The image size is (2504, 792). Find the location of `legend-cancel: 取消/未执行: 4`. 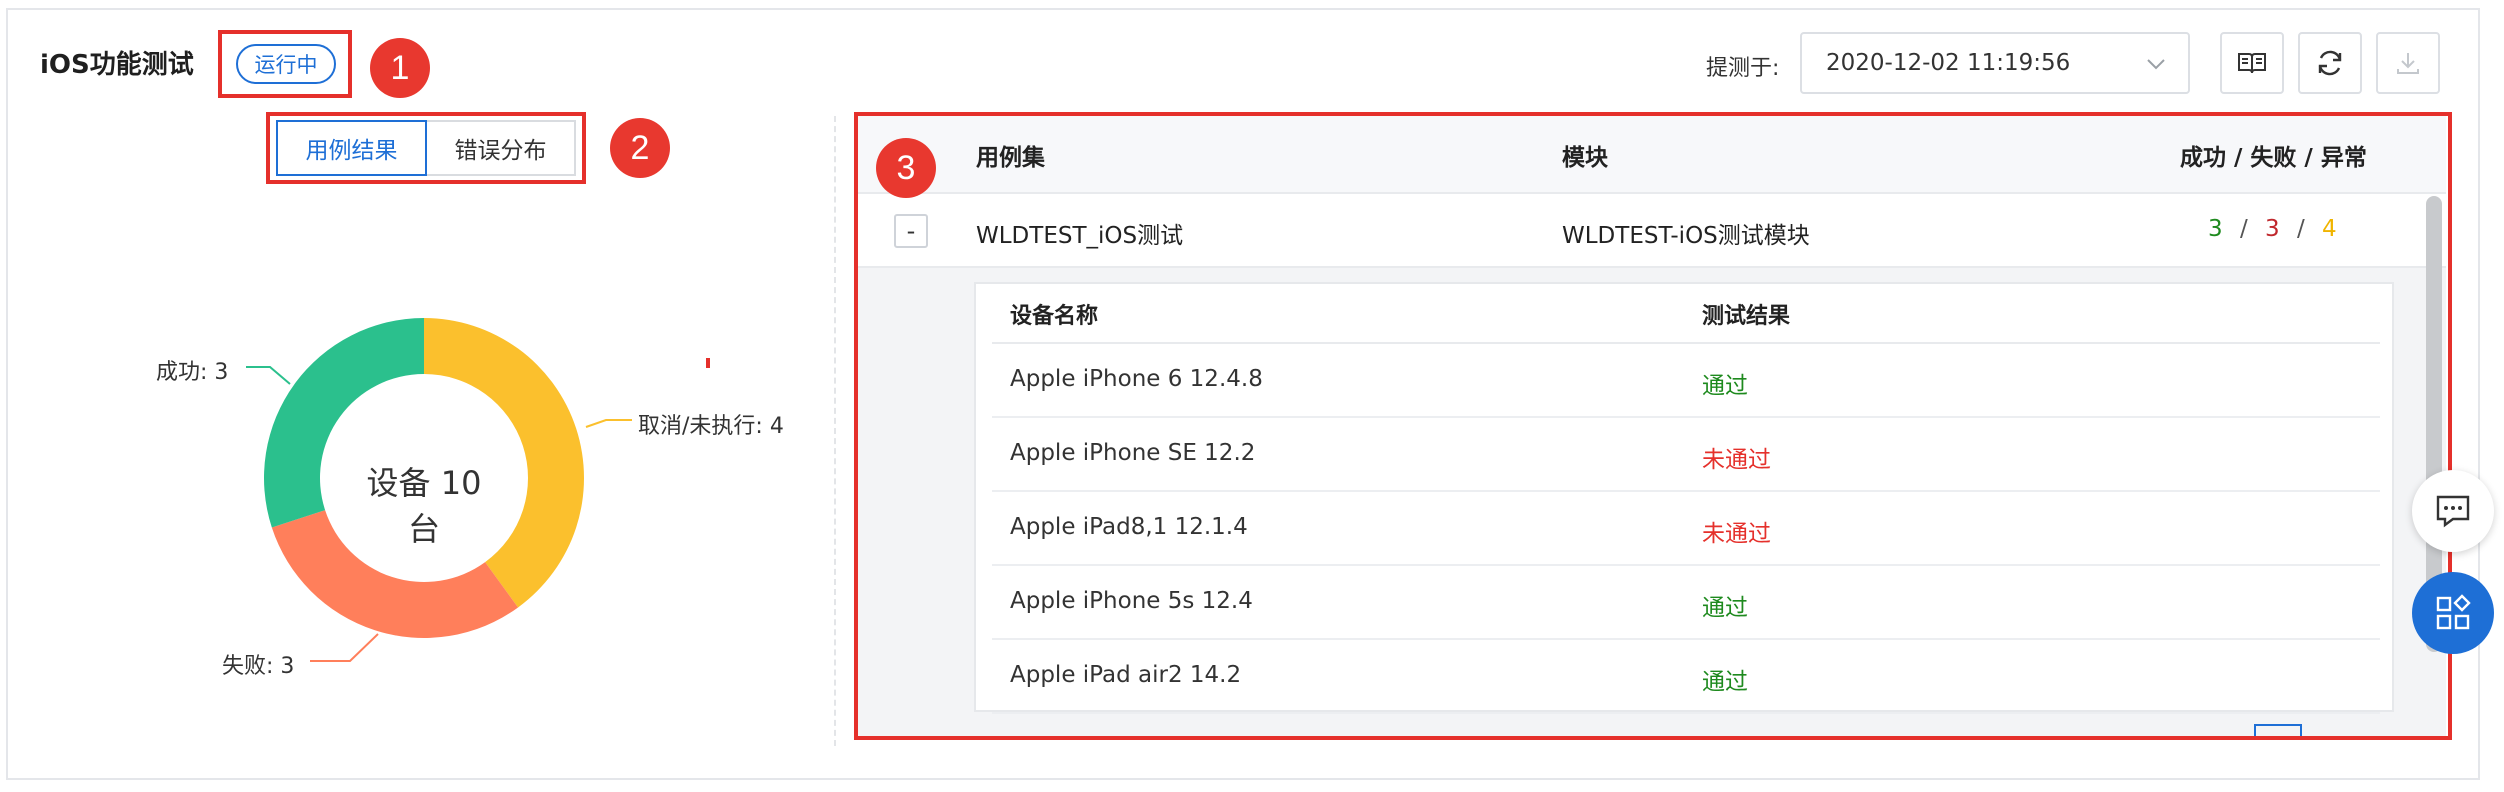

legend-cancel: 取消/未执行: 4 is located at coordinates (711, 426).